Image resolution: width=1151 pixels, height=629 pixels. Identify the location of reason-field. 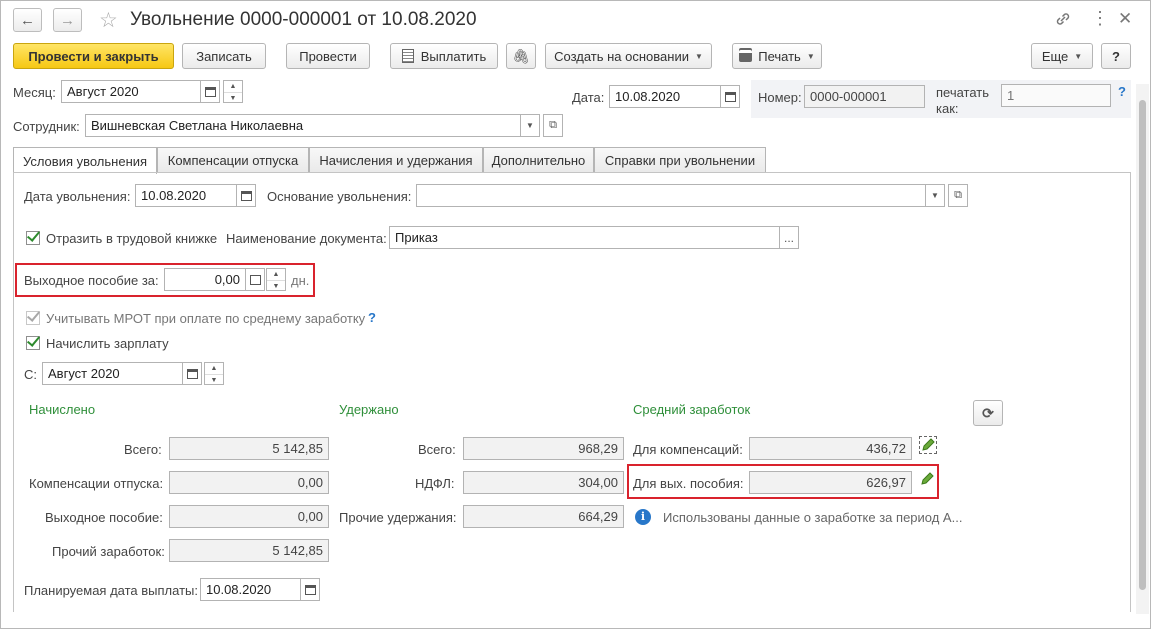
(671, 195).